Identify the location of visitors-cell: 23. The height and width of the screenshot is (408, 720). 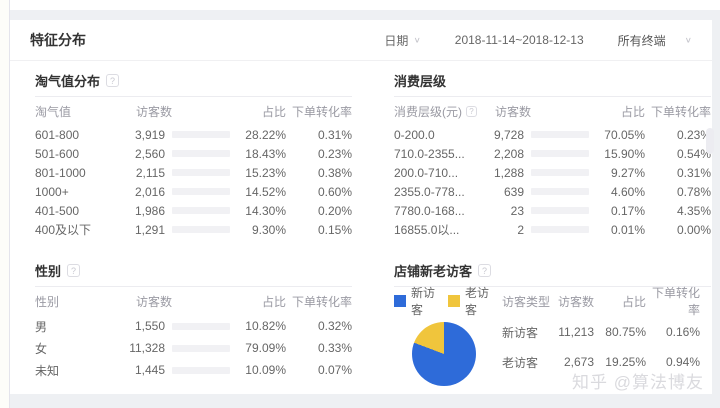
(535, 211).